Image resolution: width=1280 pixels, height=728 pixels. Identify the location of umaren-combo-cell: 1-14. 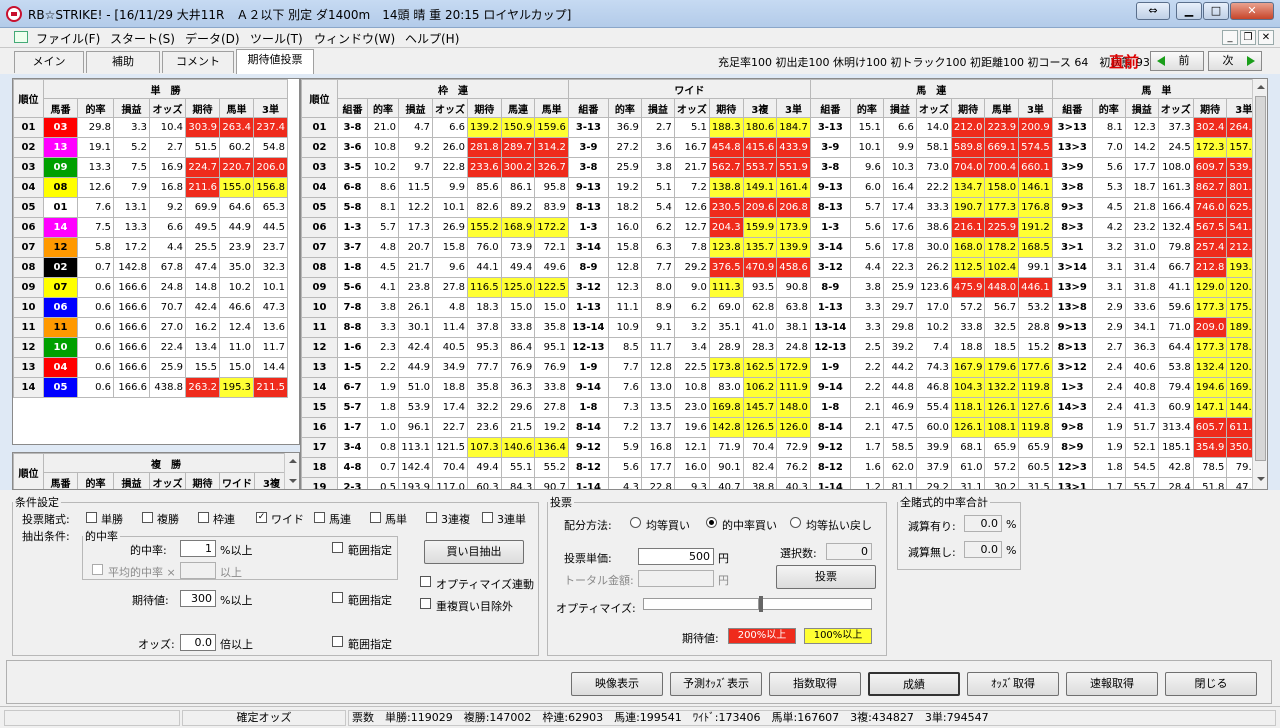
(830, 483).